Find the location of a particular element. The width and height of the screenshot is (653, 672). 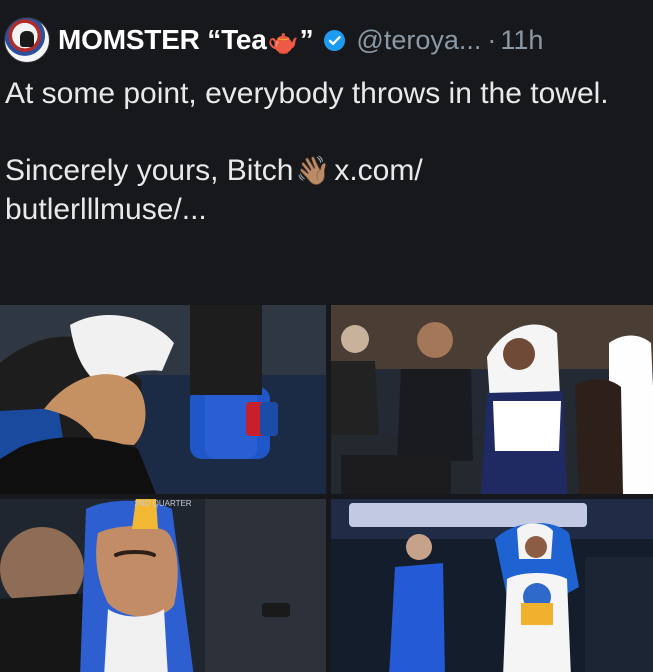

image-warriors-bench-staff-and-players is located at coordinates (492, 399).